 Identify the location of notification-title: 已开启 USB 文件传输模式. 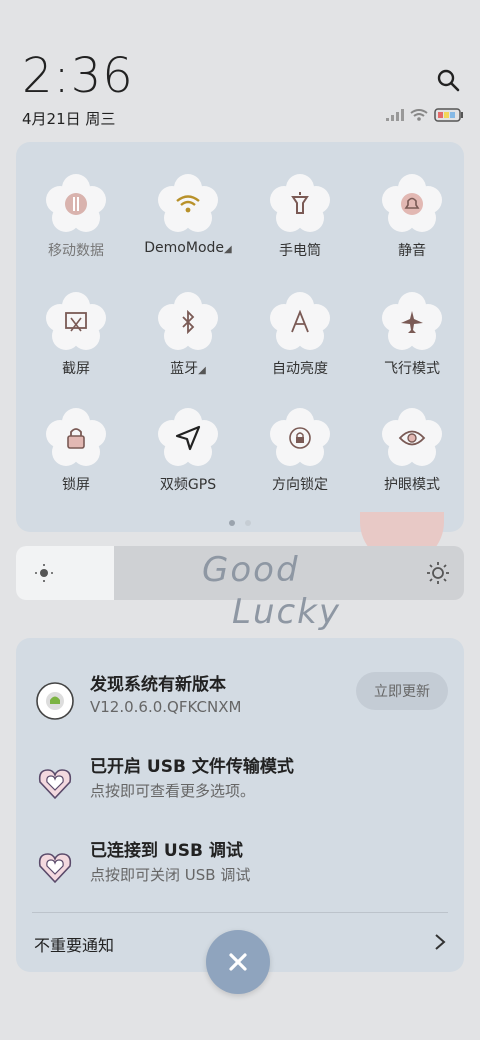
(192, 767).